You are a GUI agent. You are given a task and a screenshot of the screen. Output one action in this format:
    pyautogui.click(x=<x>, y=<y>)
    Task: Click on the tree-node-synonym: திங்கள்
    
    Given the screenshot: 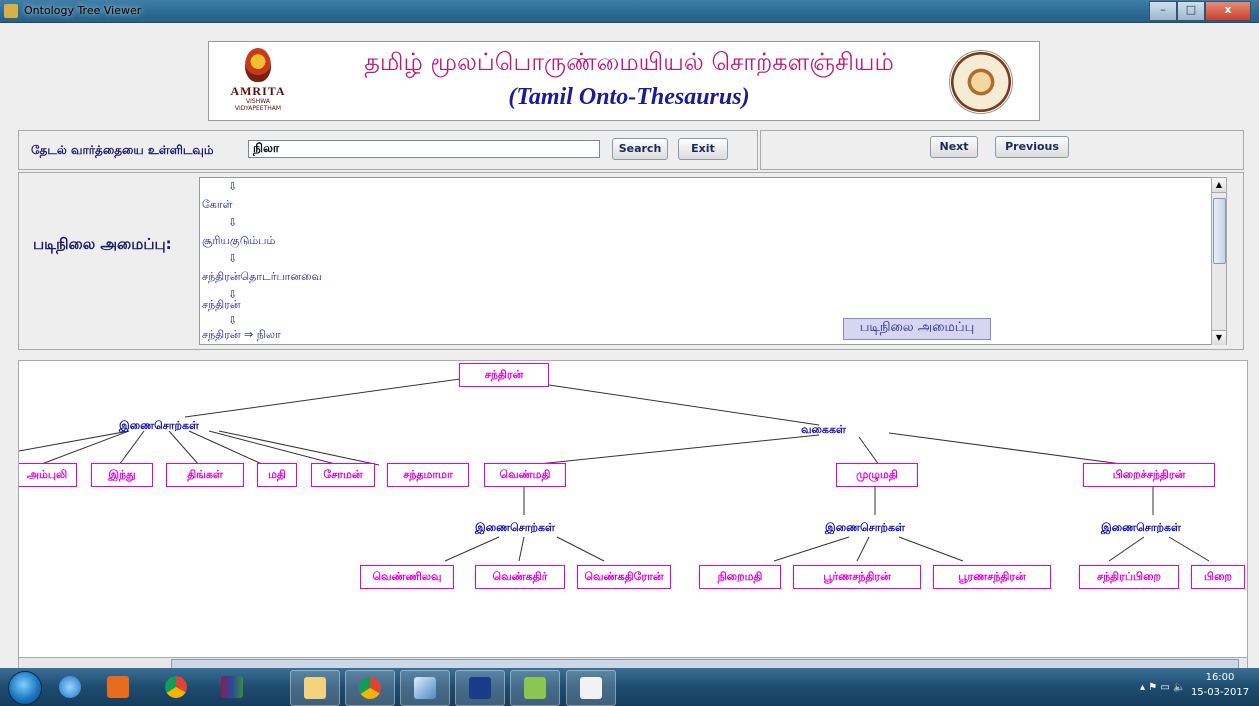 What is the action you would take?
    pyautogui.click(x=205, y=475)
    